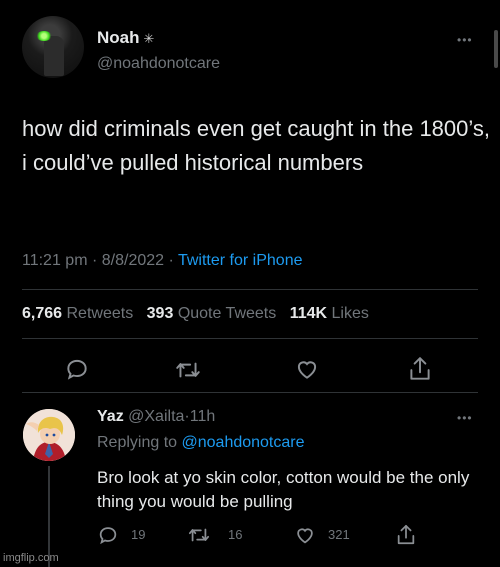 This screenshot has height=567, width=500. I want to click on reply-likes-count: 321, so click(339, 534).